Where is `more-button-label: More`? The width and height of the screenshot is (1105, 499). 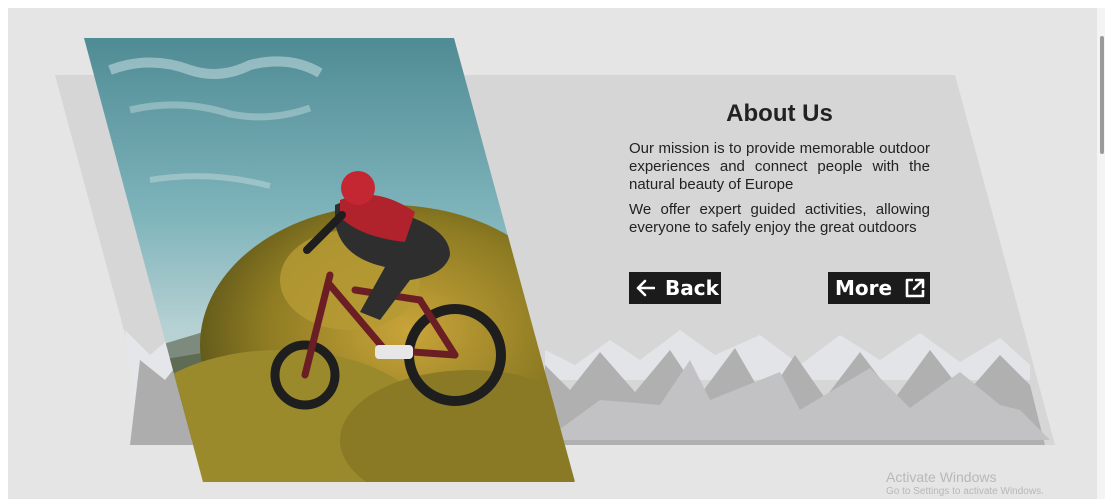 more-button-label: More is located at coordinates (864, 288).